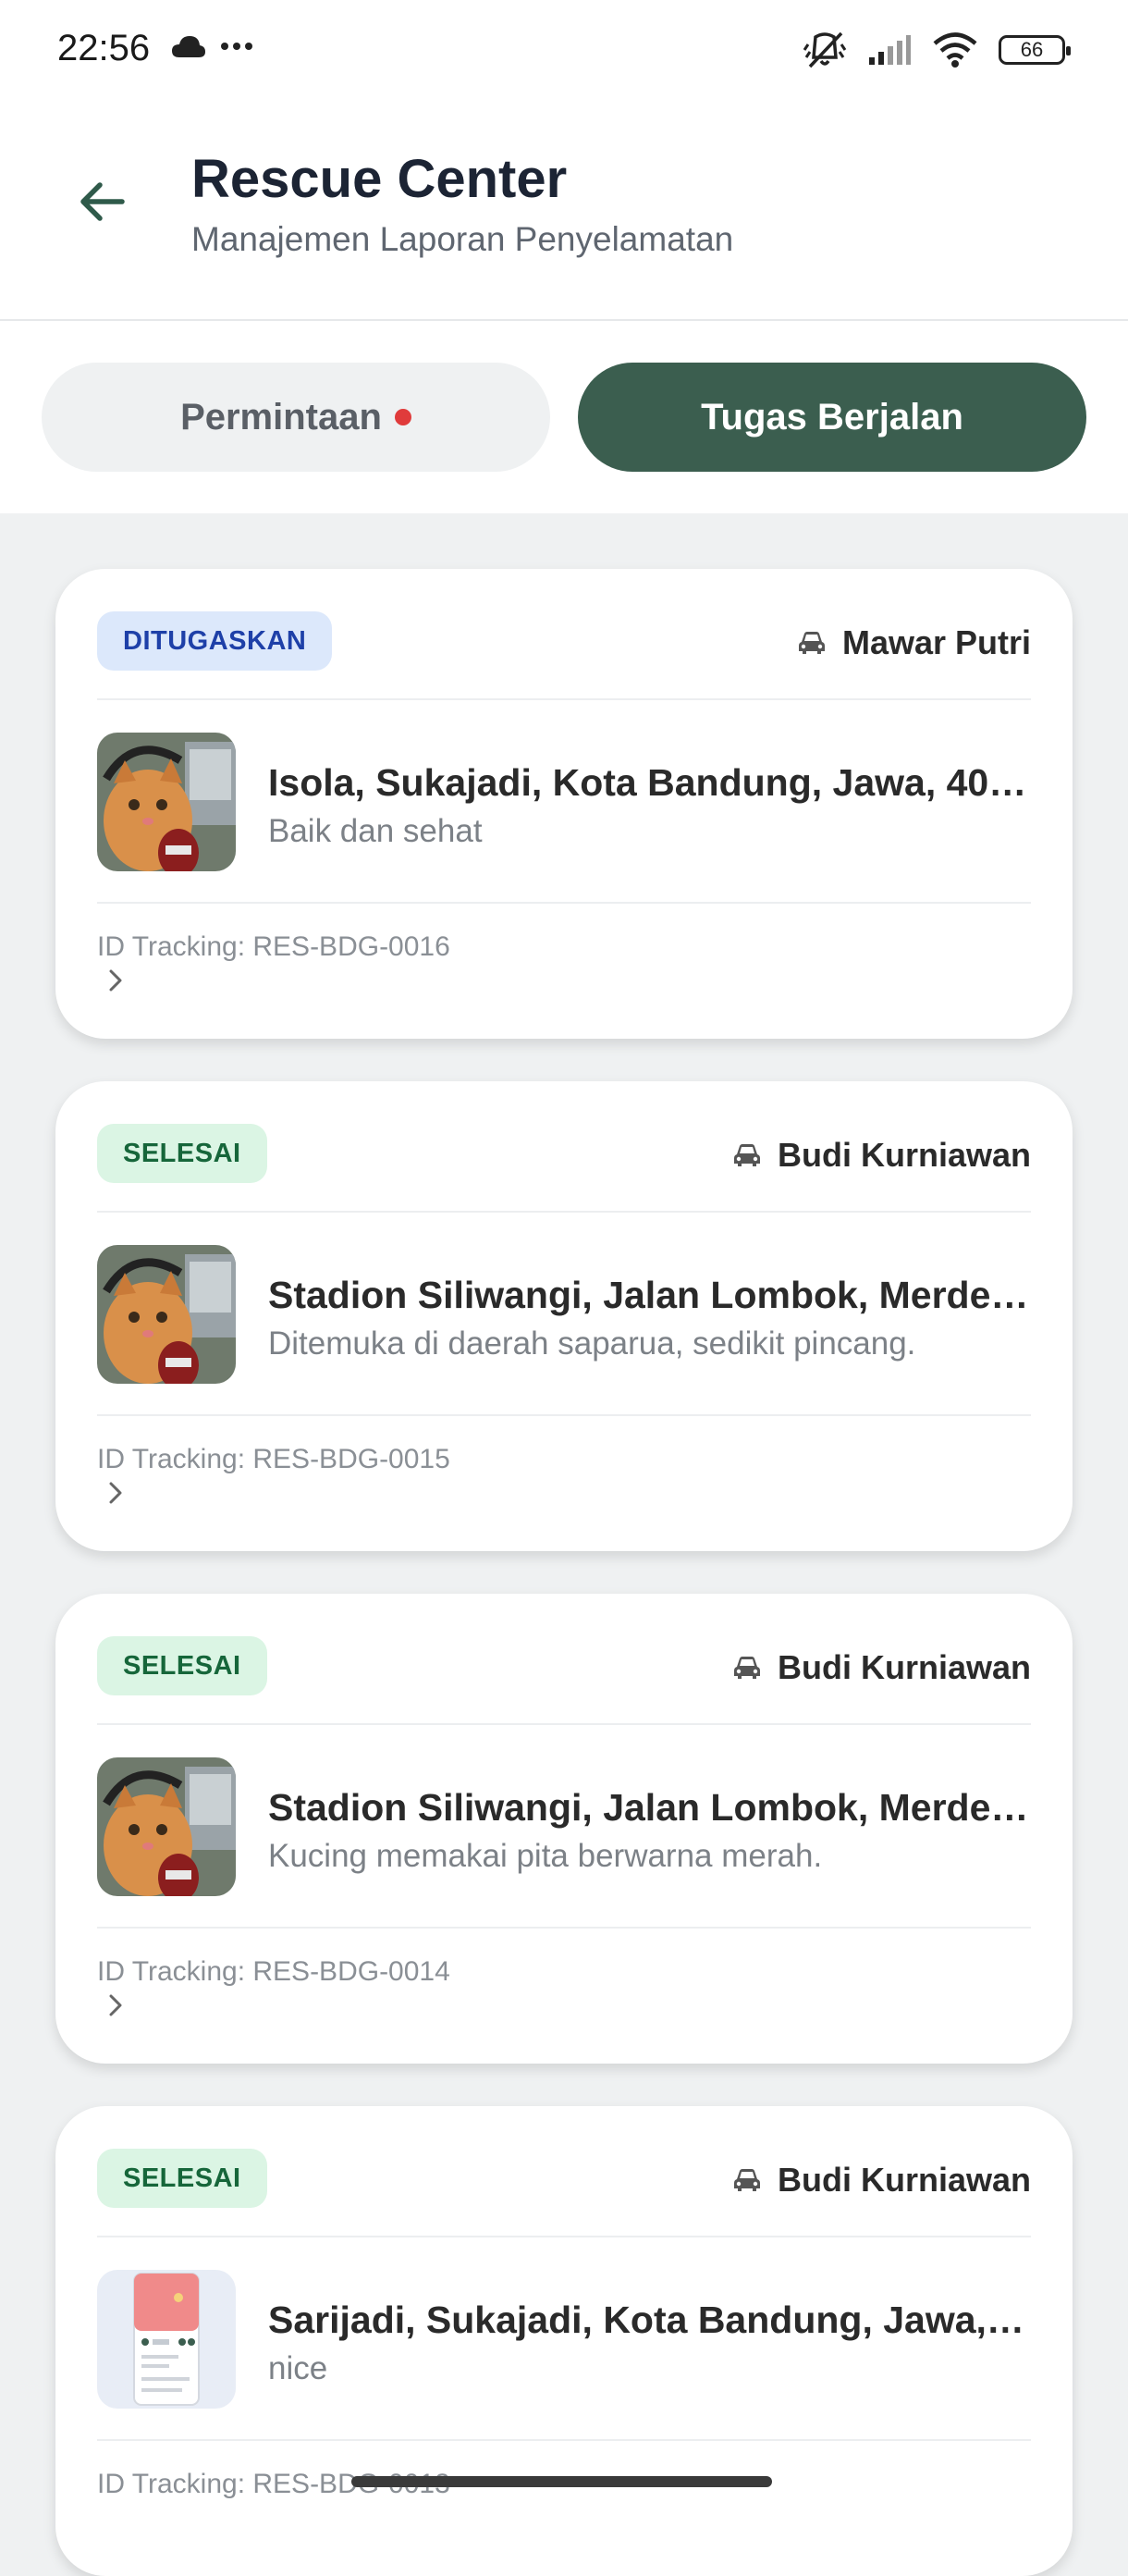 Image resolution: width=1128 pixels, height=2576 pixels. I want to click on notification-dot, so click(402, 417).